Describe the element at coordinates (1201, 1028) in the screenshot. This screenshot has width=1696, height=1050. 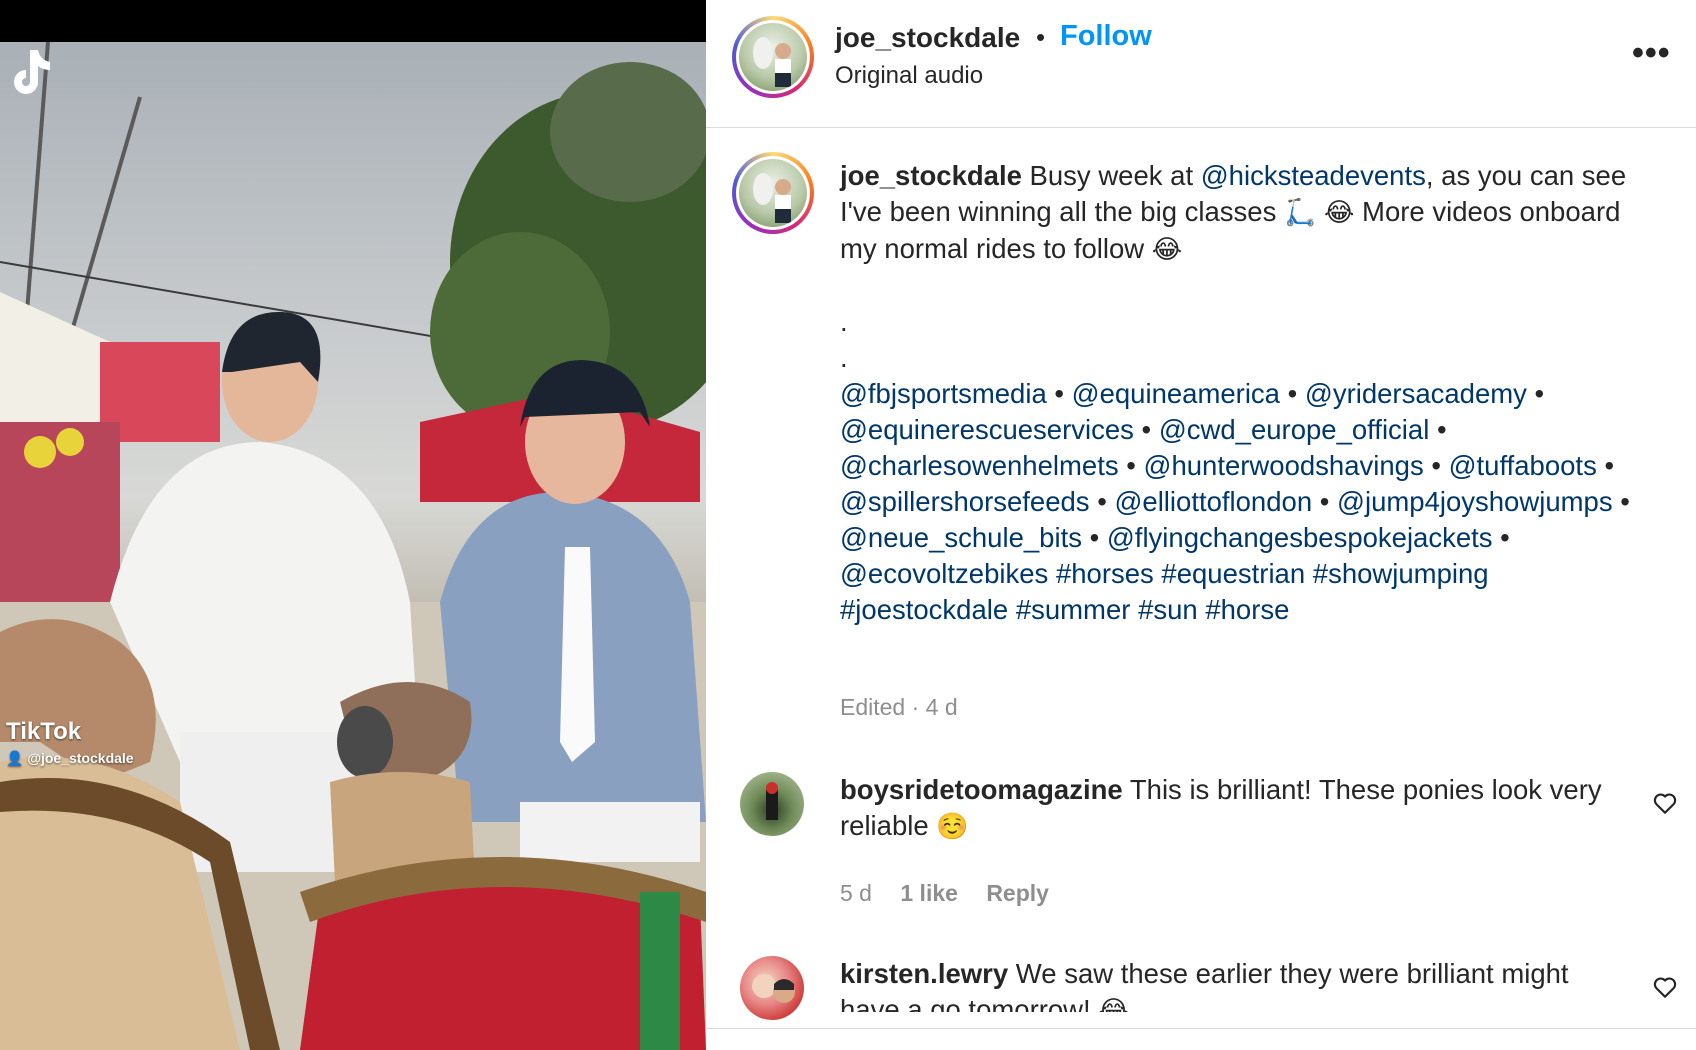
I see `divider` at that location.